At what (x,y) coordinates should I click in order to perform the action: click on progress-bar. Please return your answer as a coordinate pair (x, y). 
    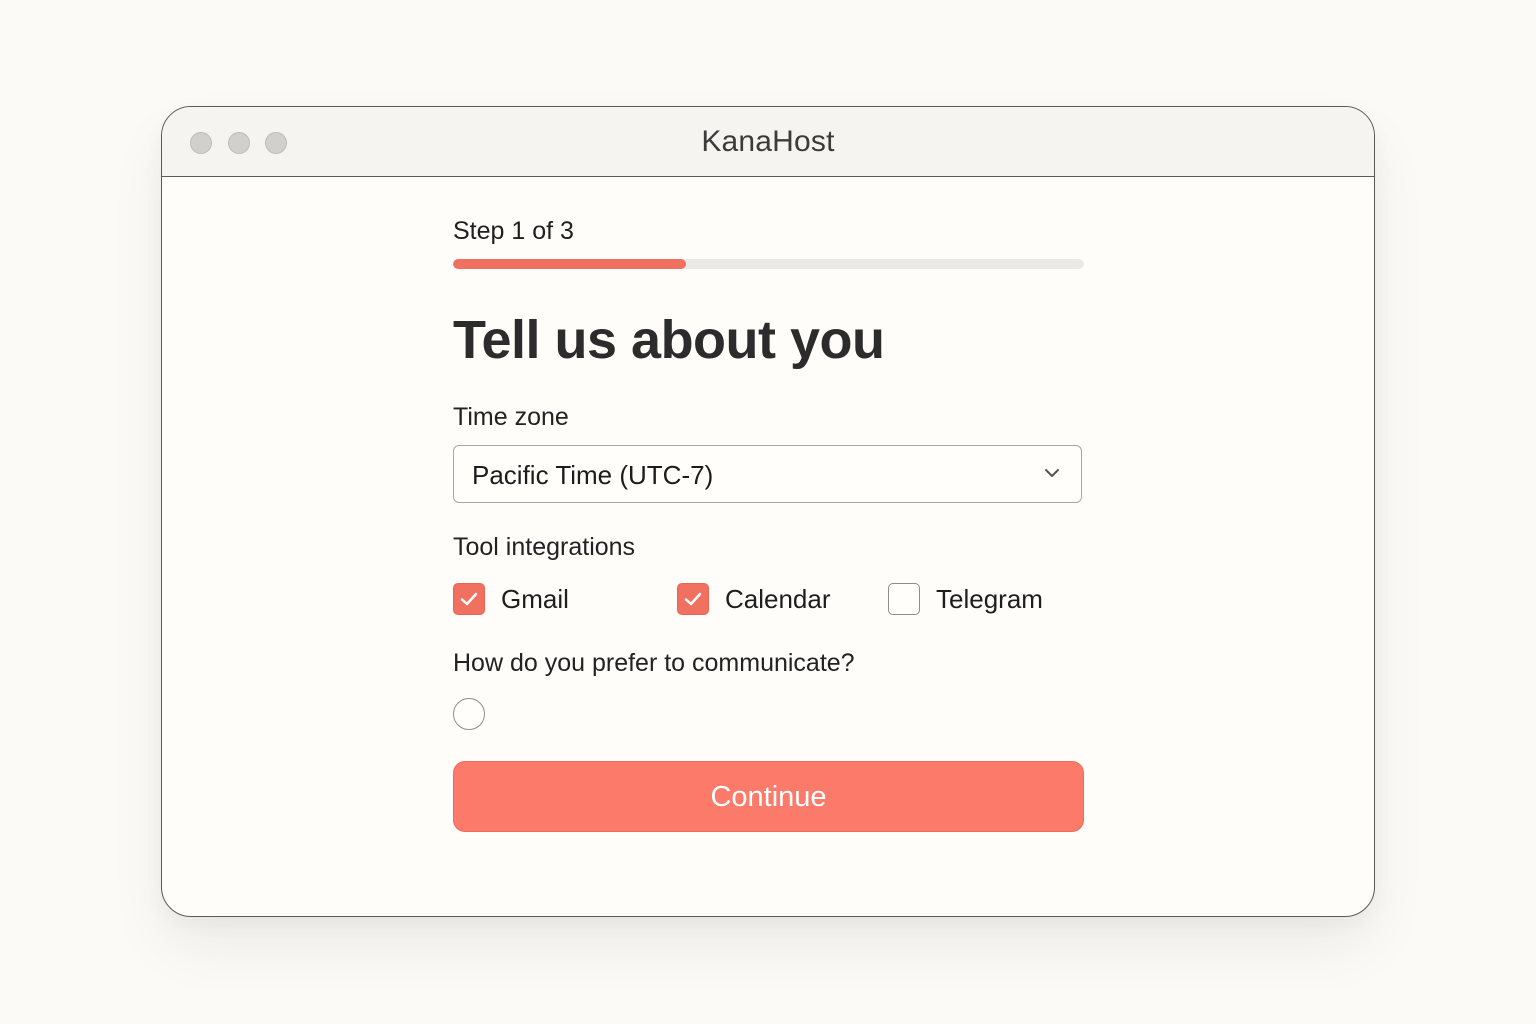
    Looking at the image, I should click on (768, 264).